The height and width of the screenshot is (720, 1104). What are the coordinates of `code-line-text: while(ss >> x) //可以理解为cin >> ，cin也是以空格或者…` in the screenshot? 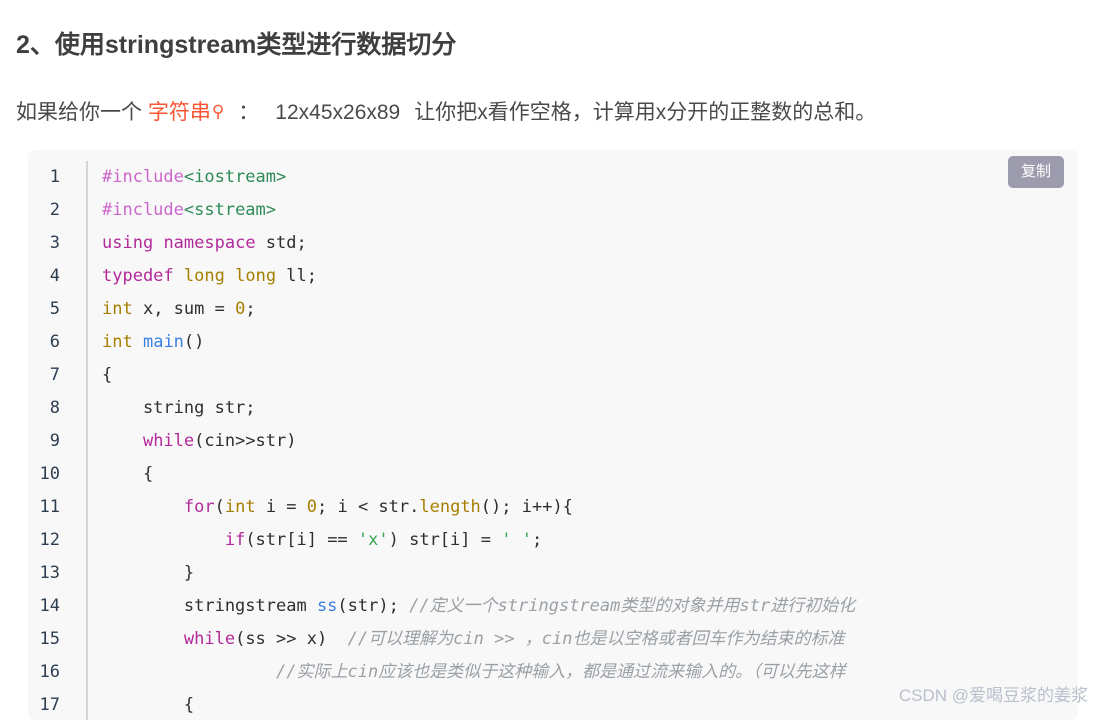 It's located at (583, 639).